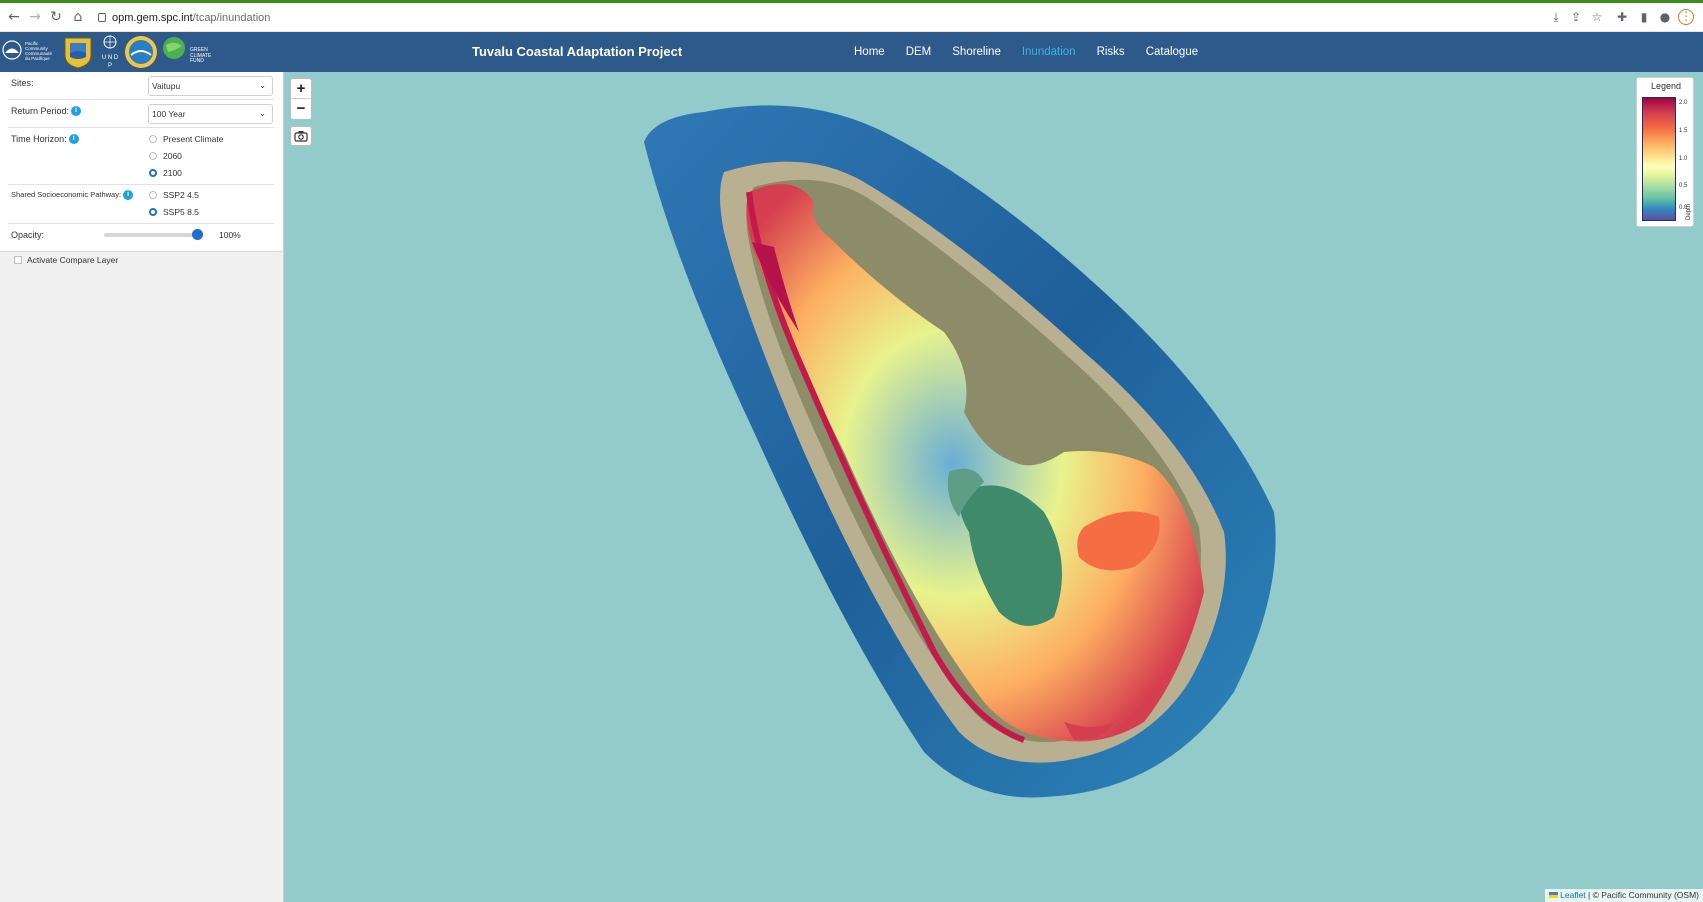 This screenshot has width=1703, height=902. I want to click on screenshot-button, so click(301, 136).